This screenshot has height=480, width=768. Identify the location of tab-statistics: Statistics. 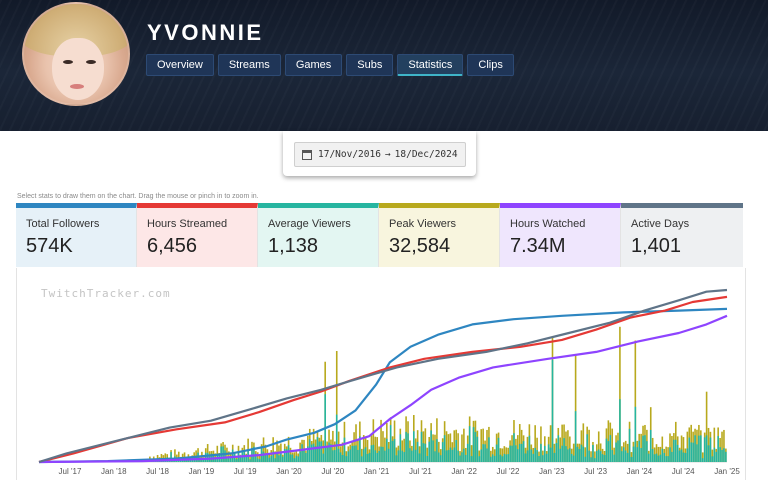
(430, 65).